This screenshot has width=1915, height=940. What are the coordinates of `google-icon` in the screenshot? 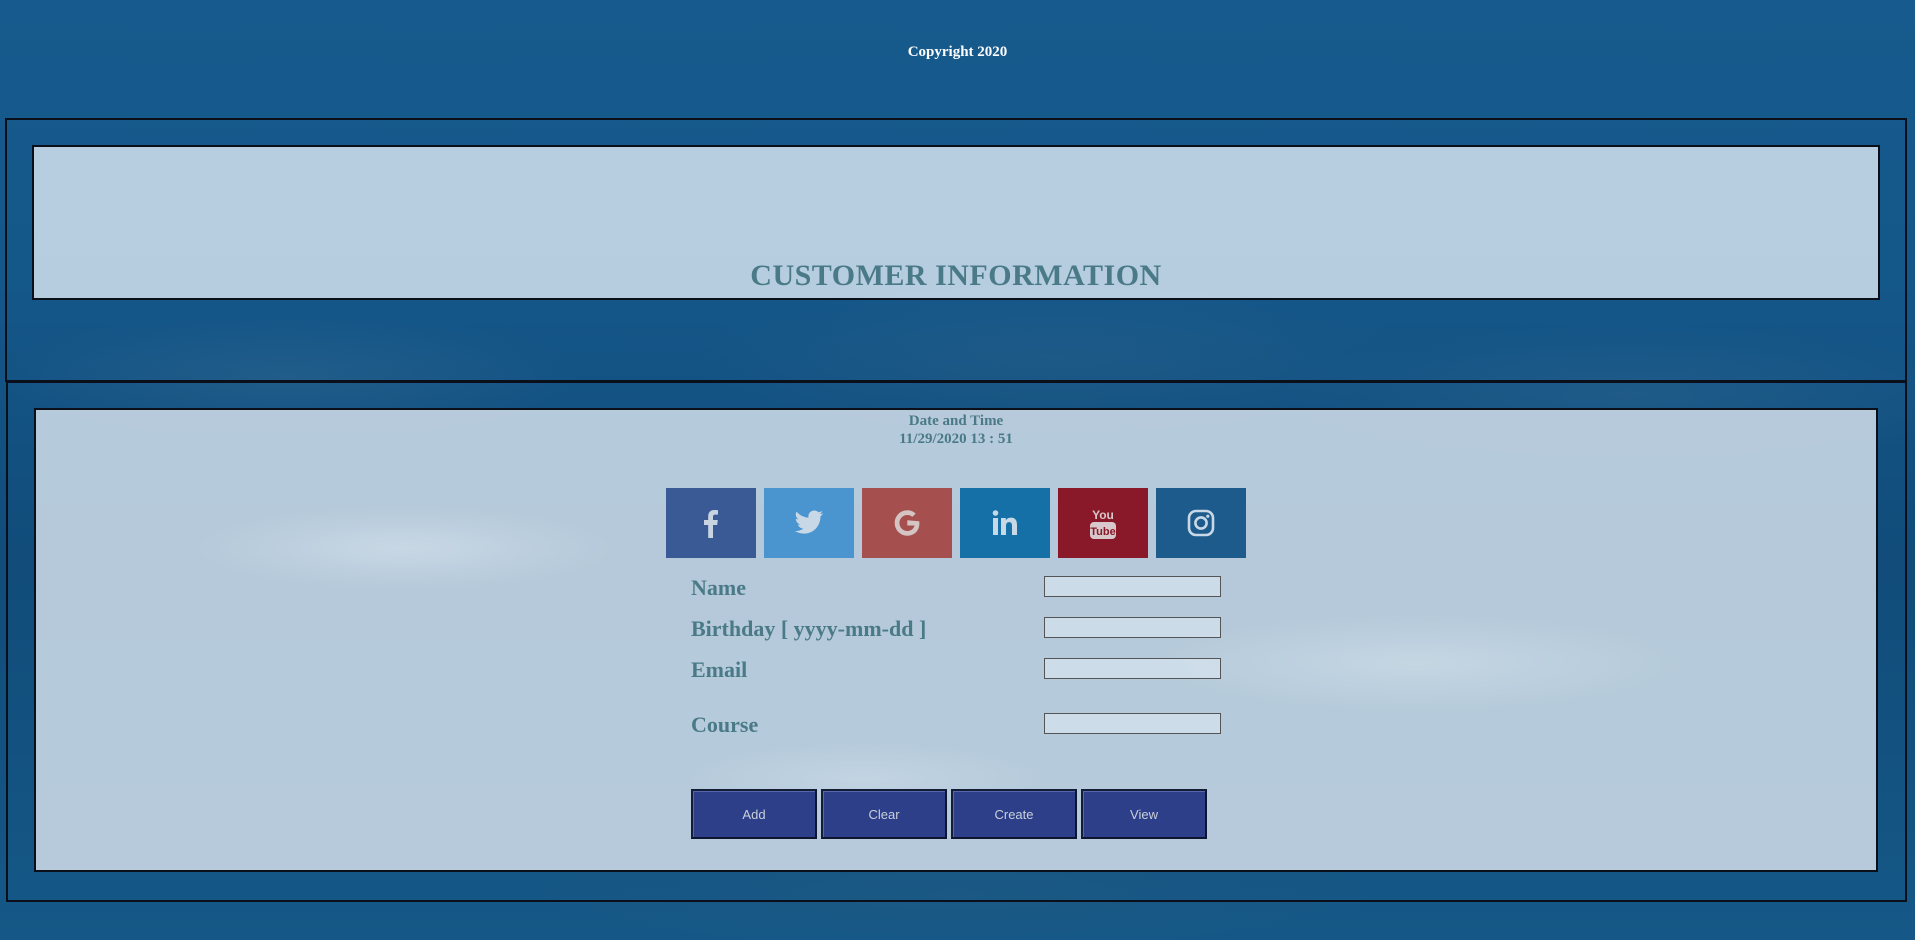 It's located at (907, 523).